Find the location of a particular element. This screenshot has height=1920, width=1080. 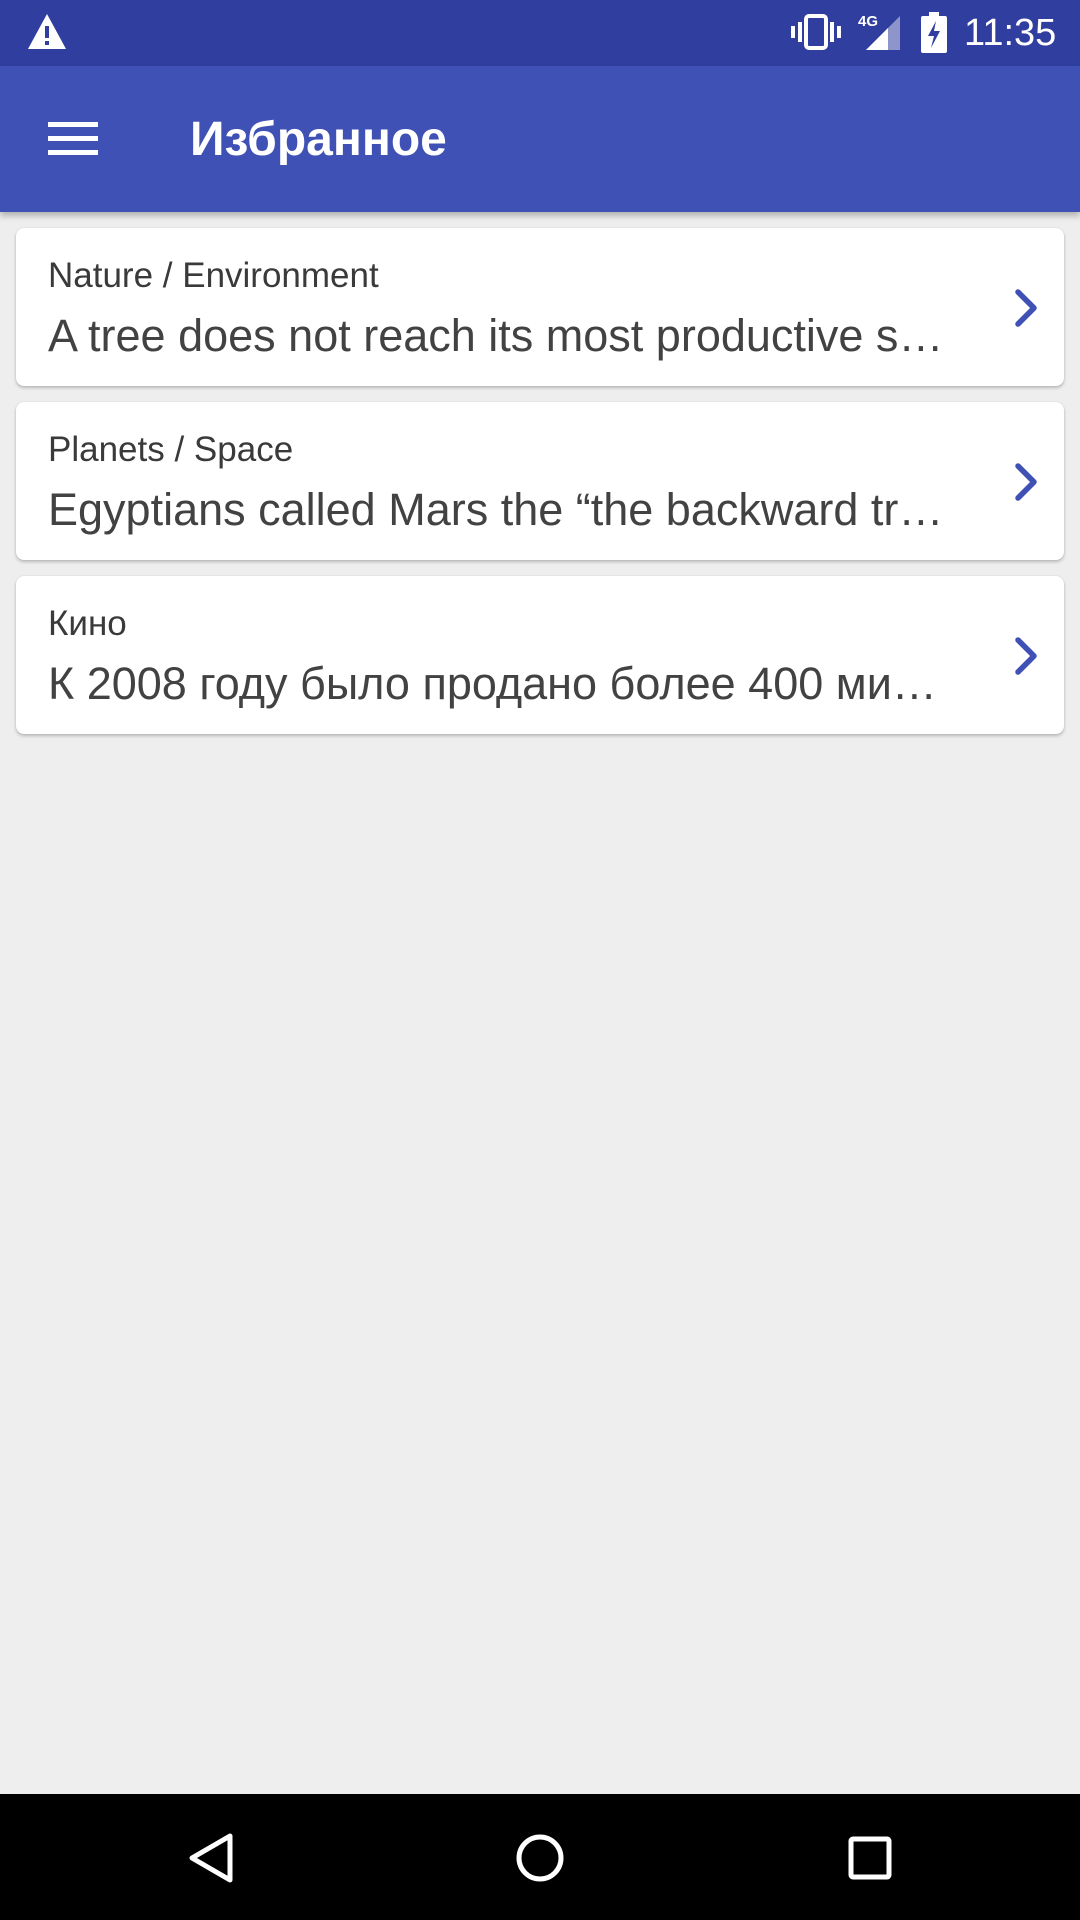

signal-icon: 4G is located at coordinates (879, 31).